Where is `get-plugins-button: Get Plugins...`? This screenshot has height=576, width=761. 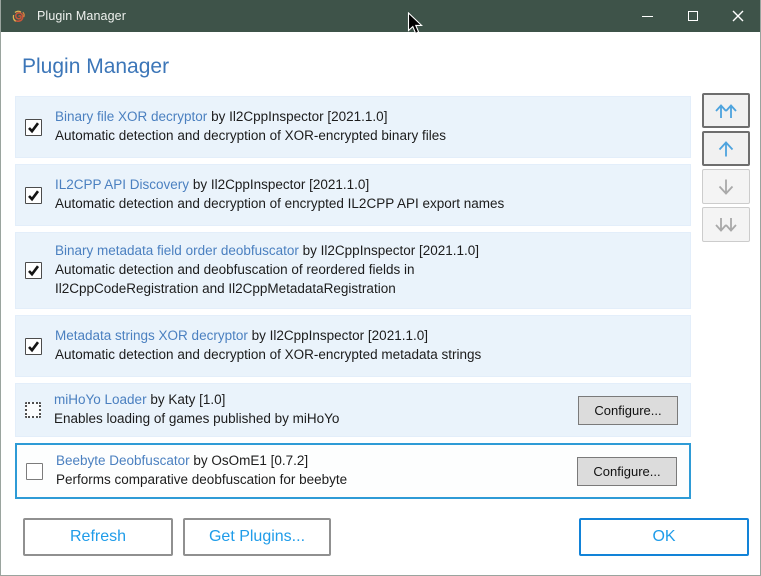 get-plugins-button: Get Plugins... is located at coordinates (257, 537).